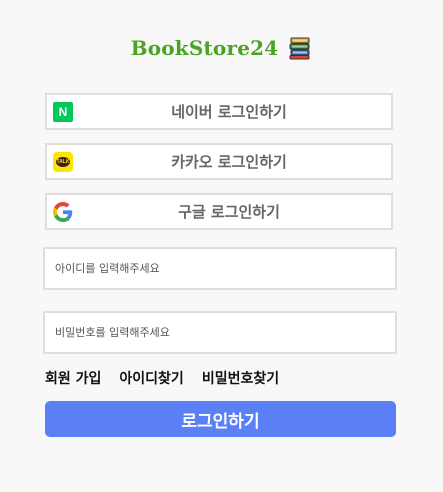 The image size is (443, 492). What do you see at coordinates (220, 268) in the screenshot?
I see `userid-input` at bounding box center [220, 268].